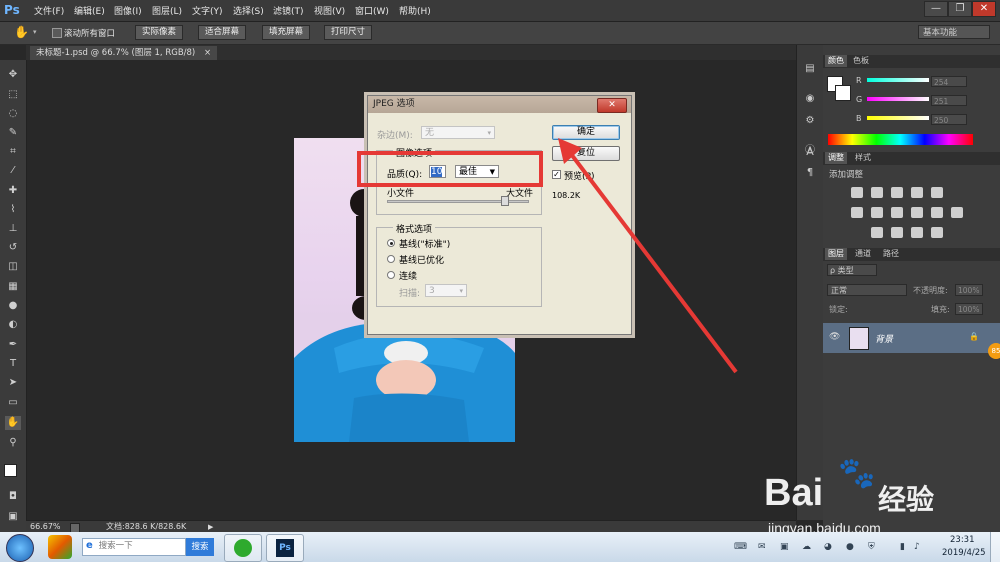  I want to click on print-size-button: 打印尺寸, so click(348, 32).